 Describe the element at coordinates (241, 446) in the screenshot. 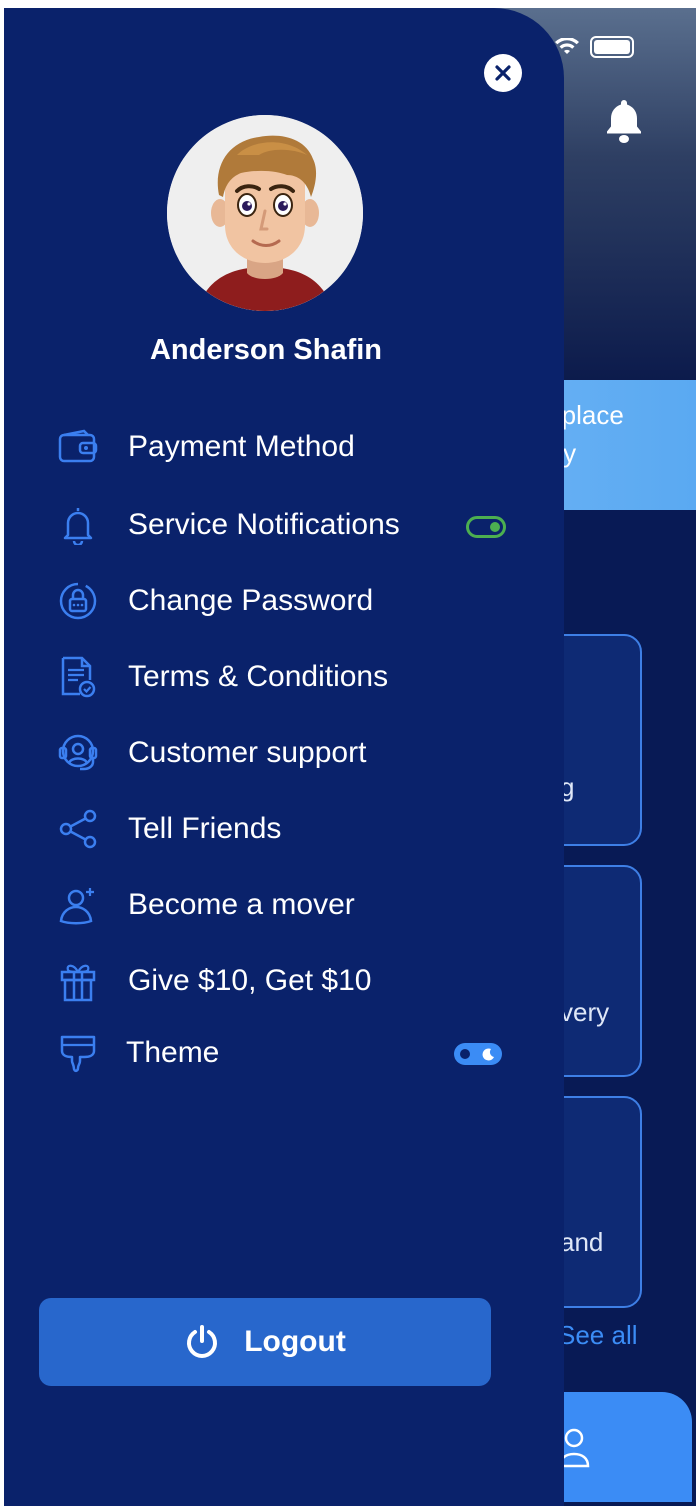

I see `menu-label: Payment Method` at that location.